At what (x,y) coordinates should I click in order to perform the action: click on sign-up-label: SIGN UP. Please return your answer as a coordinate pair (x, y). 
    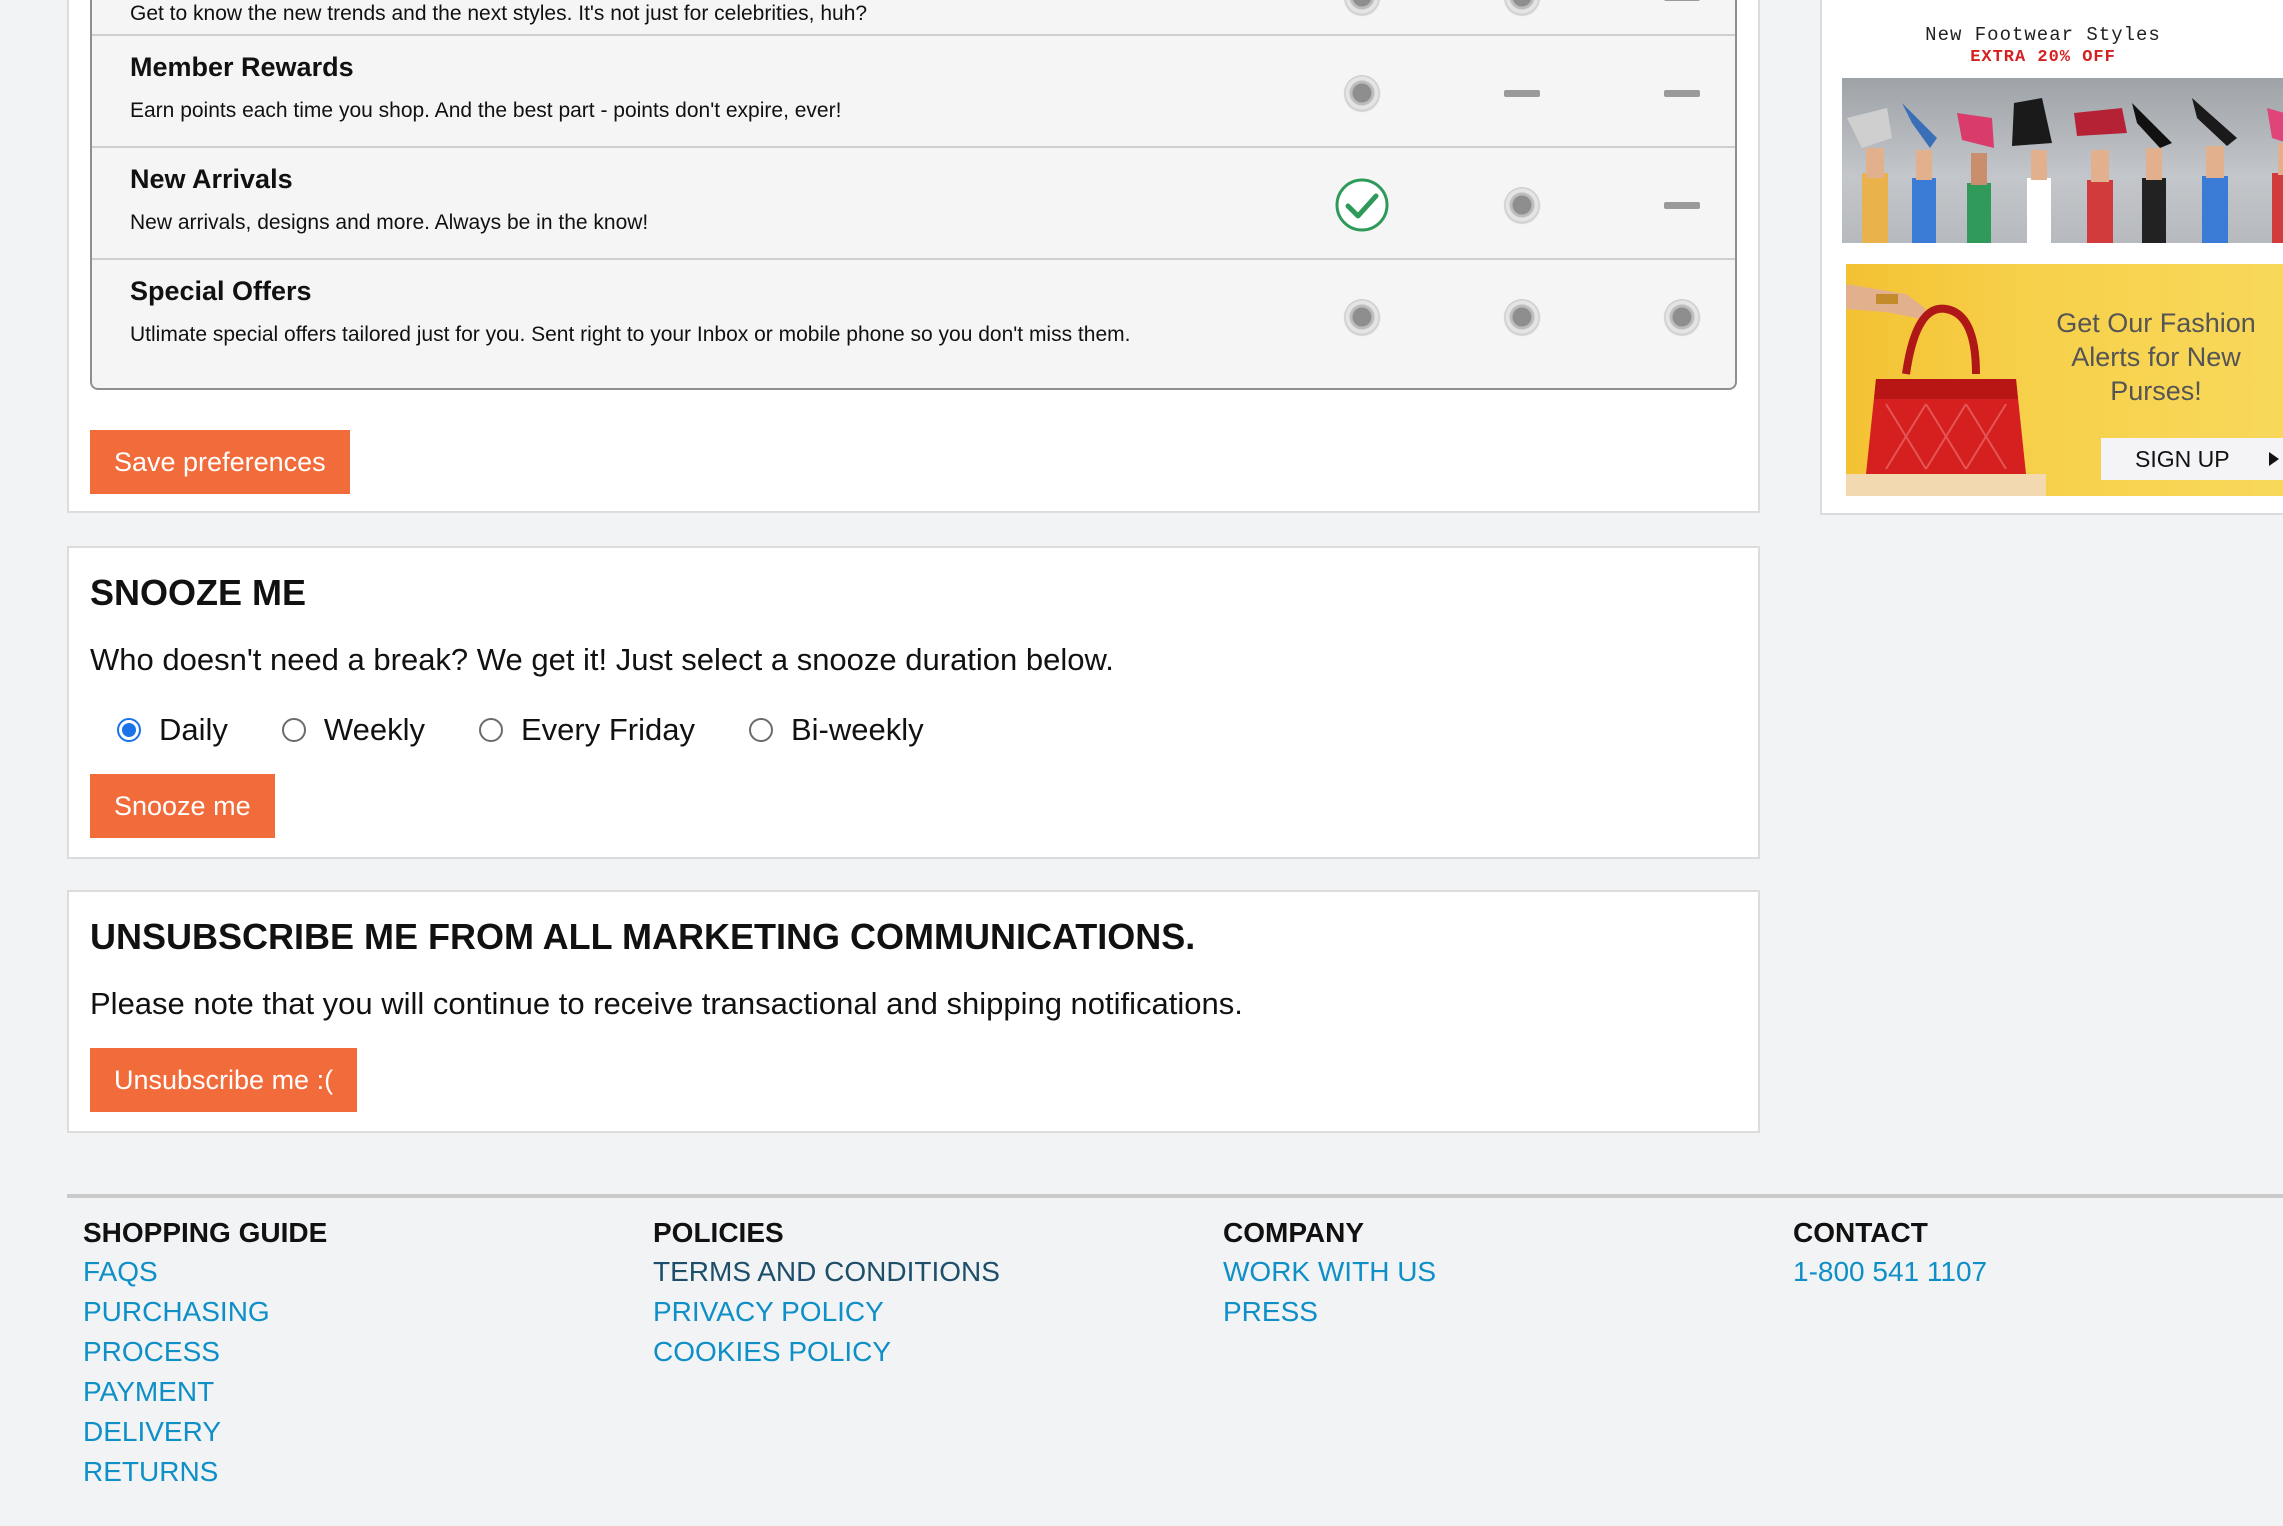
    Looking at the image, I should click on (2182, 458).